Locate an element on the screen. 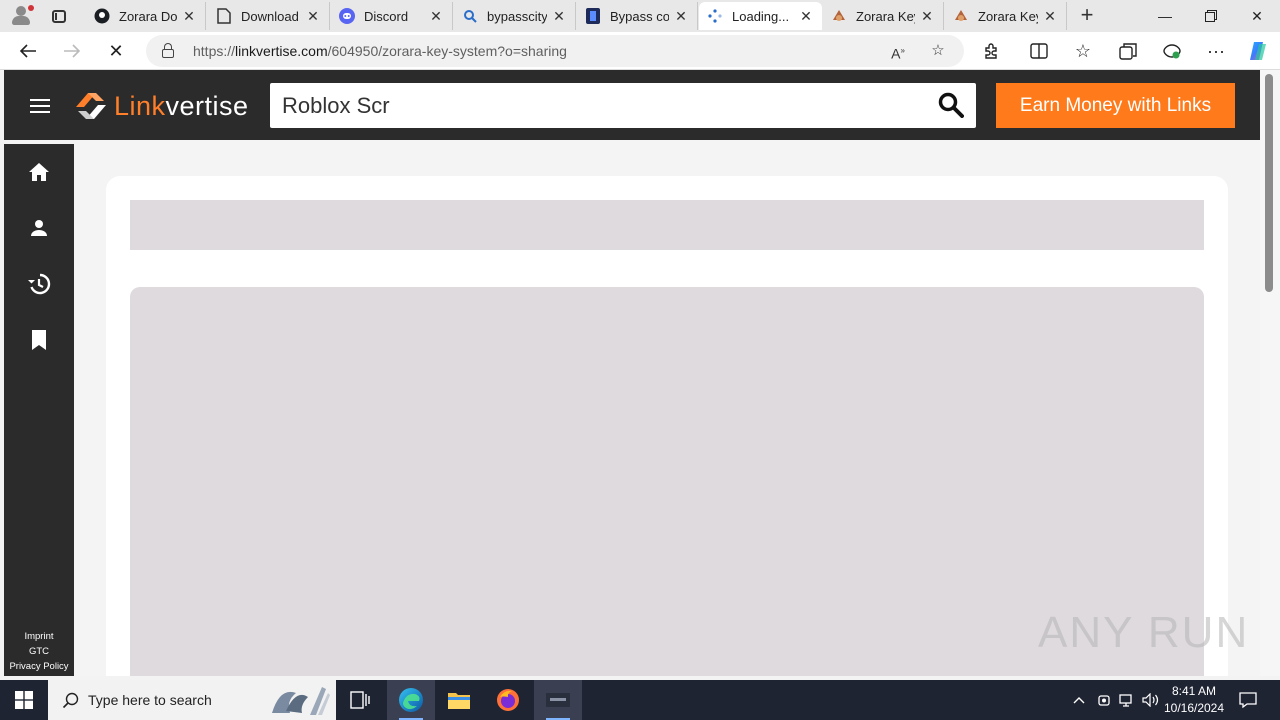 The width and height of the screenshot is (1280, 720). notifications-icon is located at coordinates (1248, 700).